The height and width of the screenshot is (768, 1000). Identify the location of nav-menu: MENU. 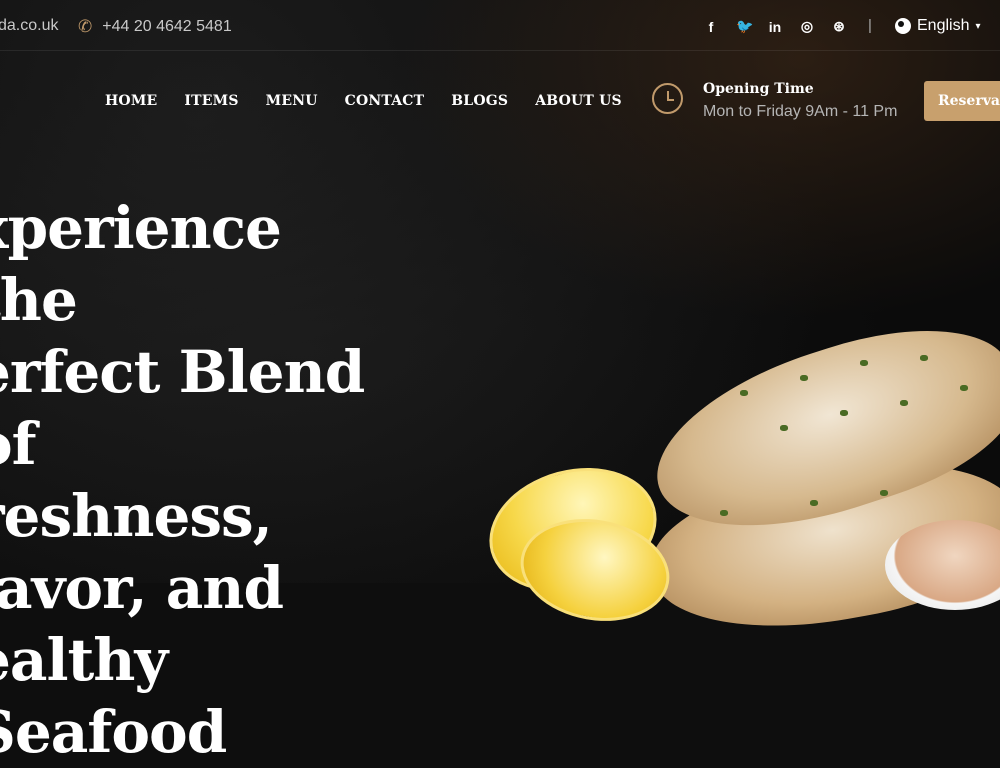
(292, 101).